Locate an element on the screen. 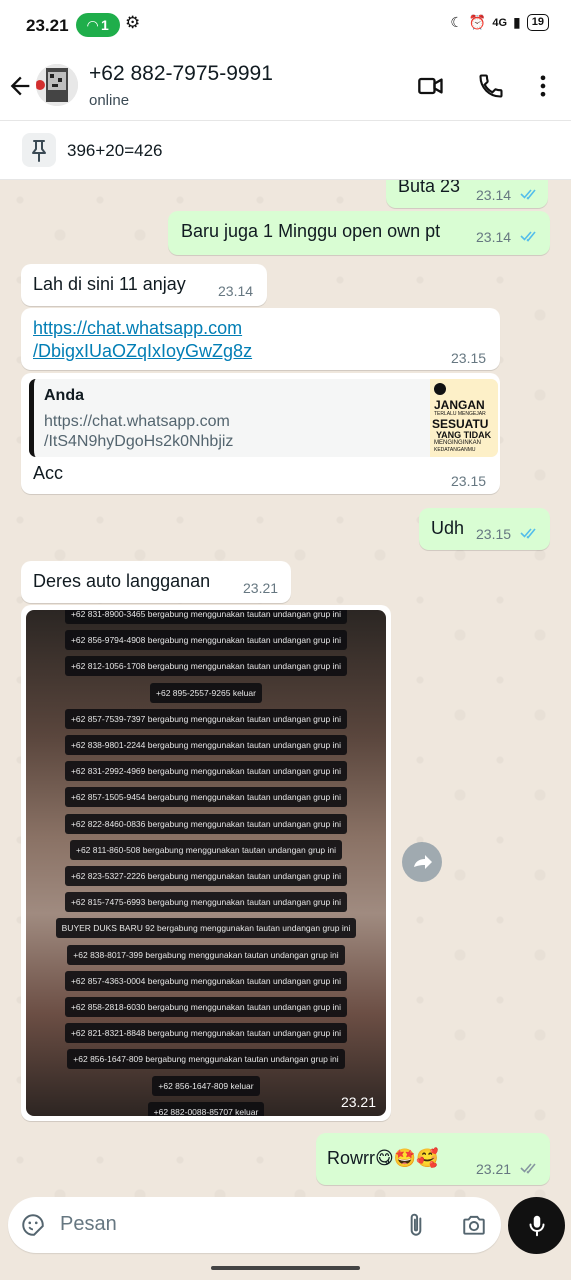 The height and width of the screenshot is (1280, 571). image-system-text: +62 882-0088-85707 keluar is located at coordinates (206, 1108).